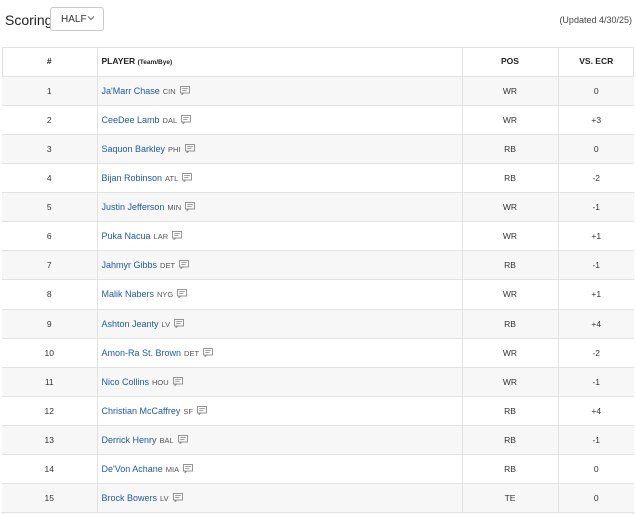 Image resolution: width=636 pixels, height=514 pixels. What do you see at coordinates (280, 207) in the screenshot?
I see `player-cell: Justin Jefferson MIN` at bounding box center [280, 207].